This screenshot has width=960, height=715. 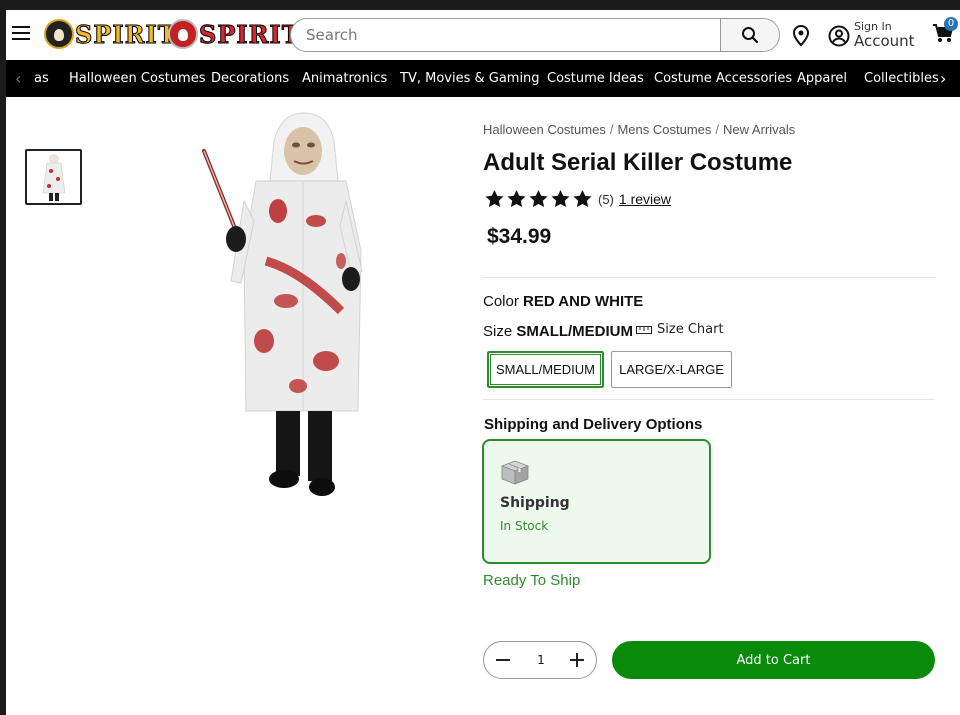 I want to click on spirit-holiday-logo: SPIRIT, so click(x=234, y=34).